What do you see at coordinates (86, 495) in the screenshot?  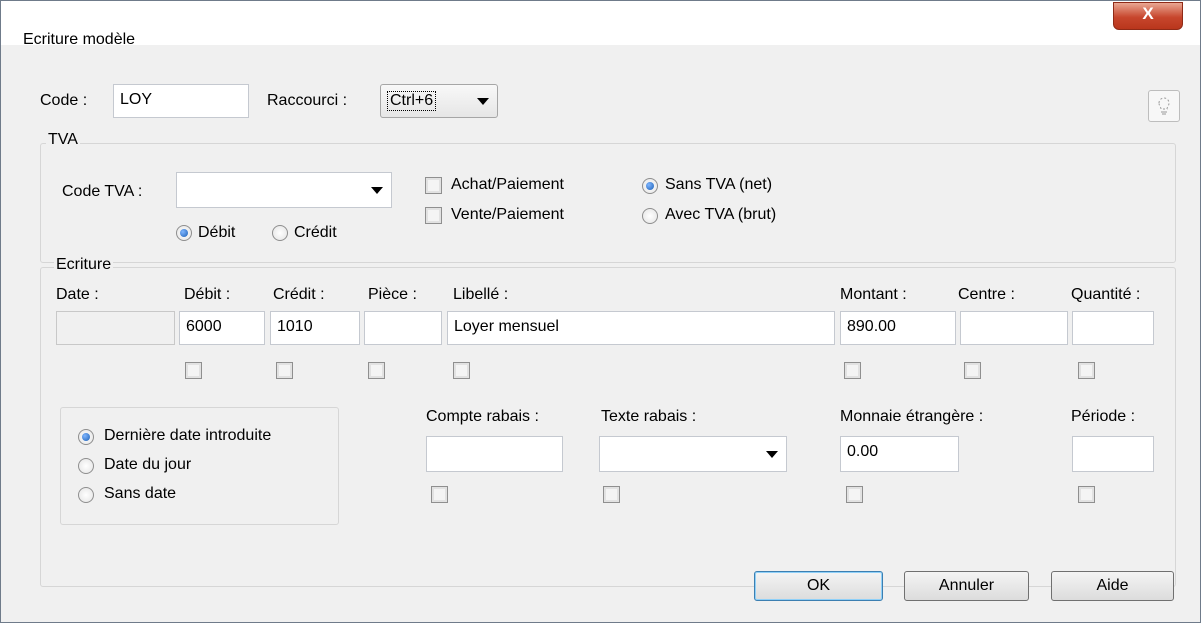 I see `sans-date-radio` at bounding box center [86, 495].